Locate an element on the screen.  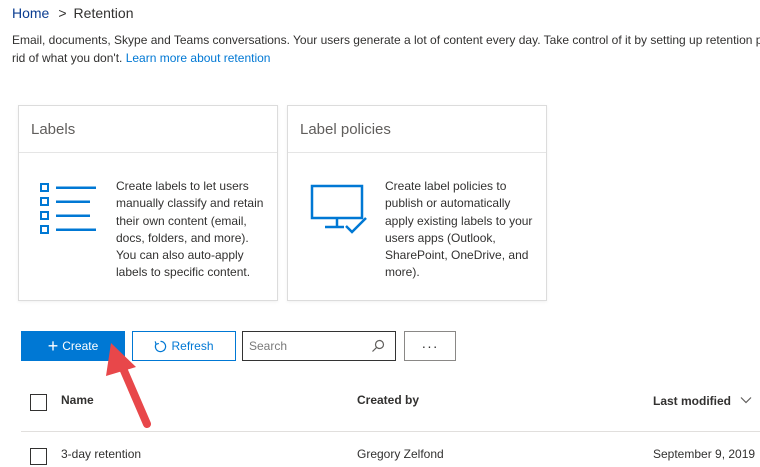
column-header-created-by: Created by is located at coordinates (388, 400).